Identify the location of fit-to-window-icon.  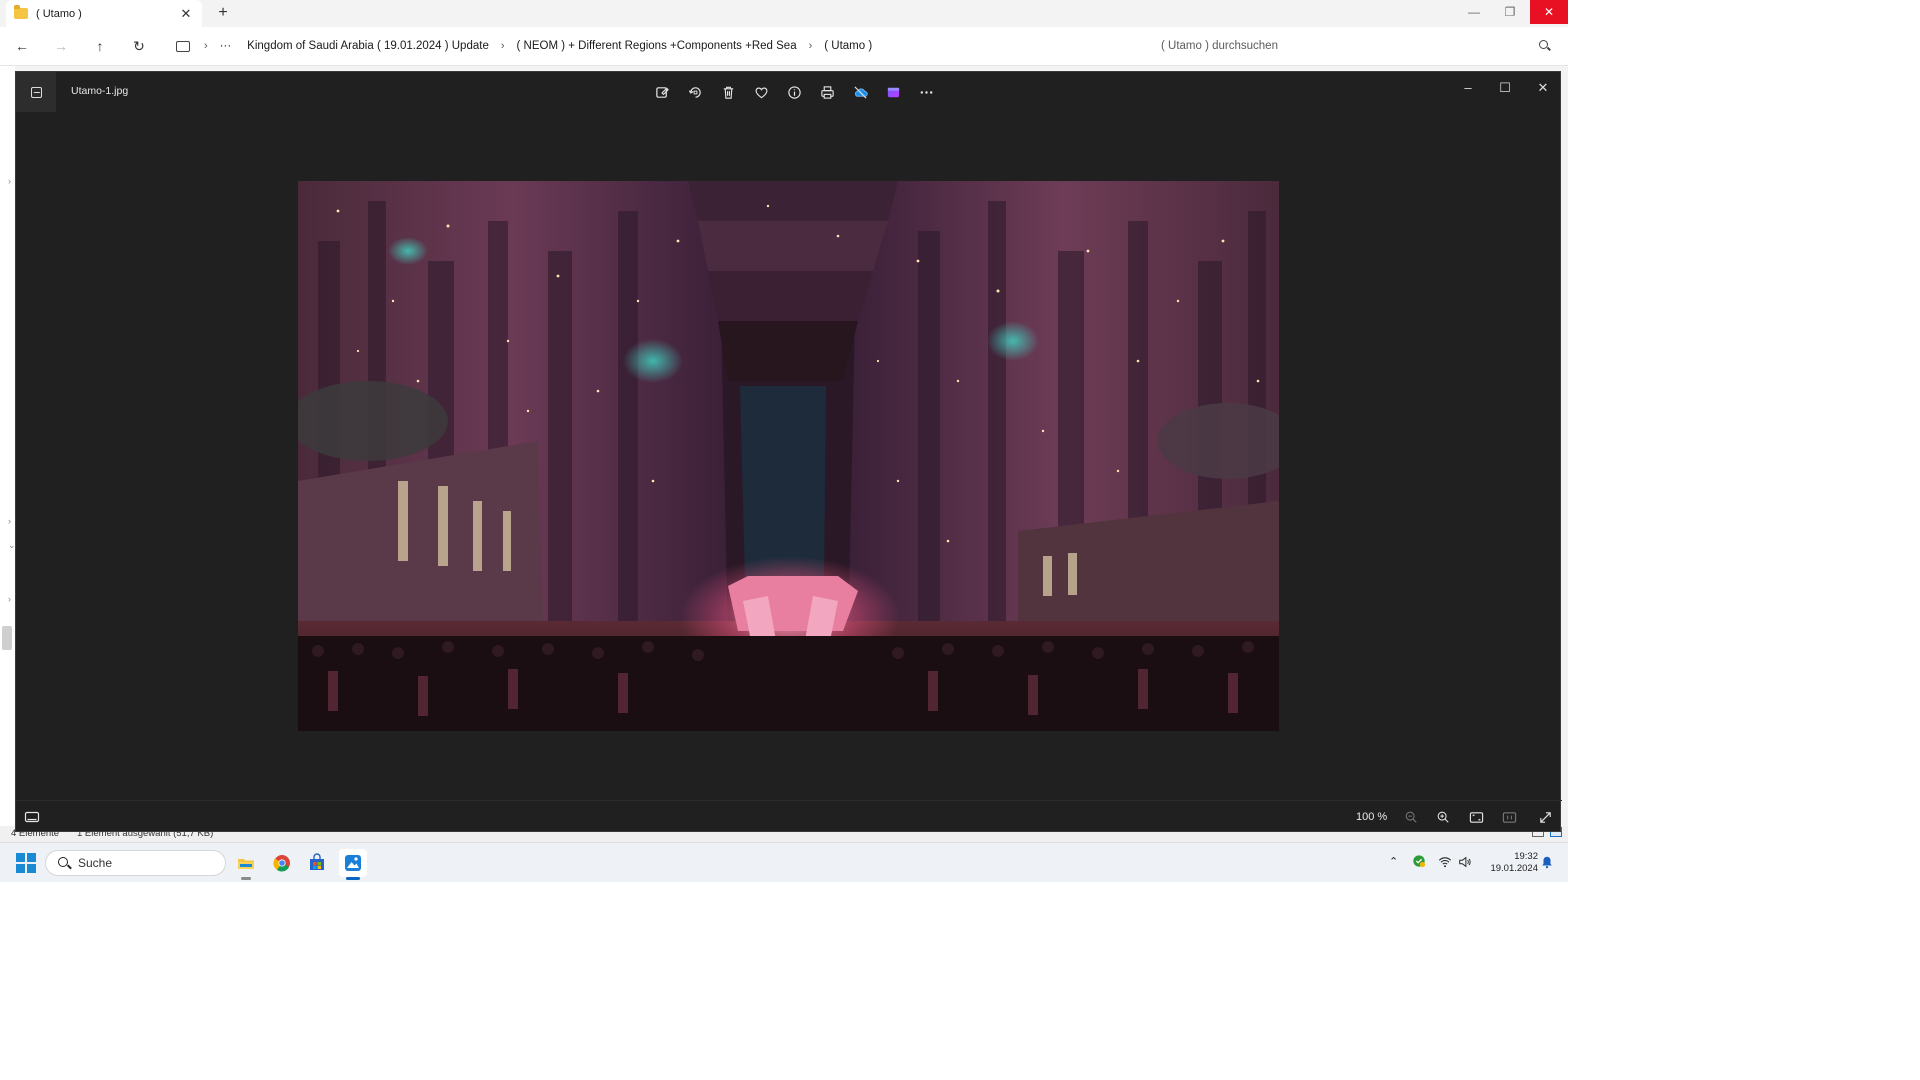
(1476, 817).